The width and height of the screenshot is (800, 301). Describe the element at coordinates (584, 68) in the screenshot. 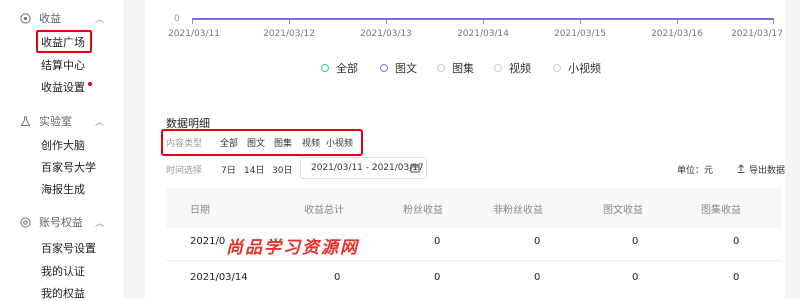

I see `legend-label: 小视频` at that location.